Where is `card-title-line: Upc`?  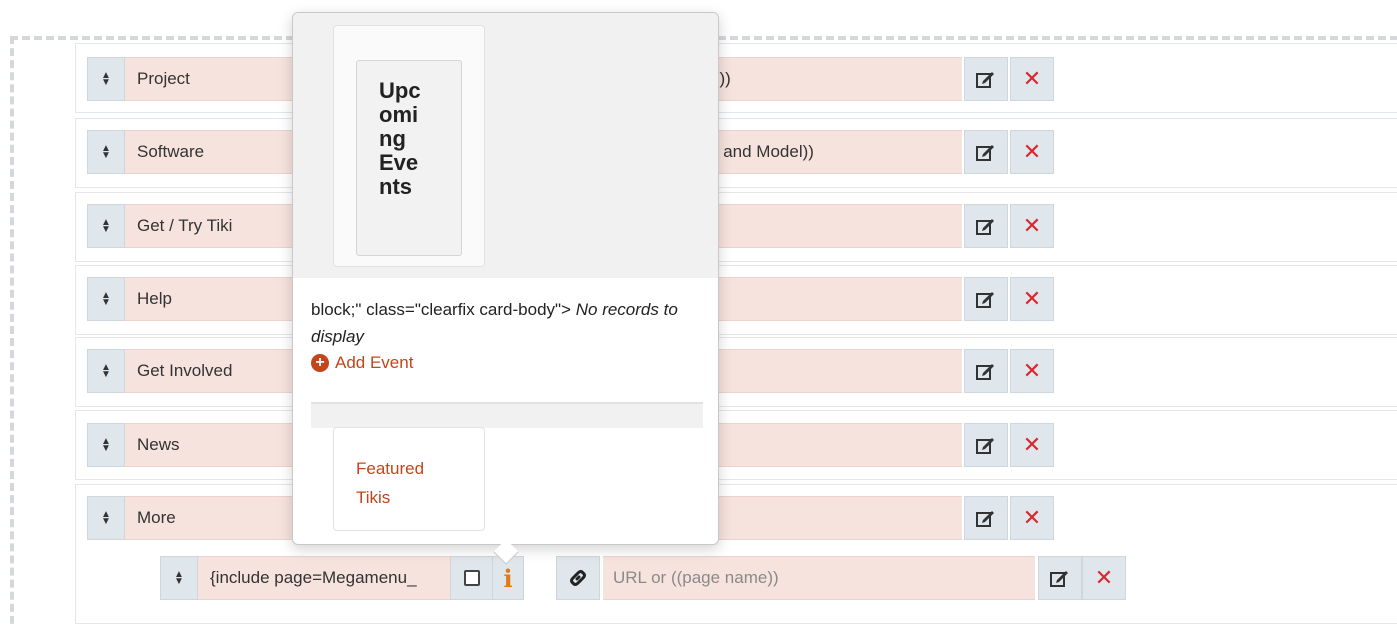 card-title-line: Upc is located at coordinates (400, 90).